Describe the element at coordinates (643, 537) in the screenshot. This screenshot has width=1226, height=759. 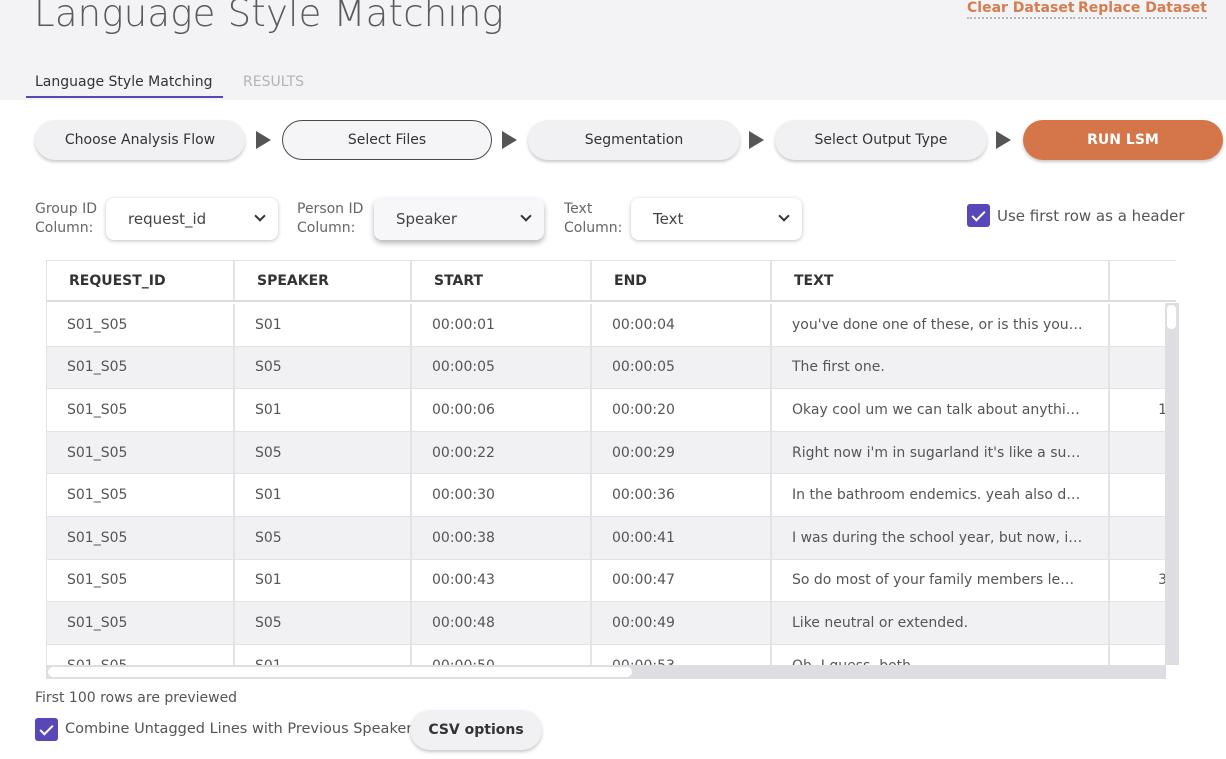
I see `table-cell-text: 00:00:41` at that location.